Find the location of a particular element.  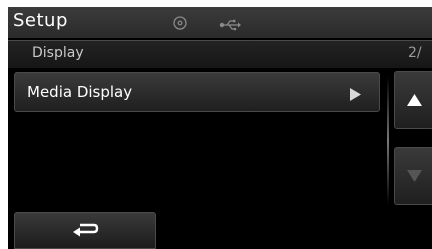

media-display-item: Media Display is located at coordinates (197, 92).